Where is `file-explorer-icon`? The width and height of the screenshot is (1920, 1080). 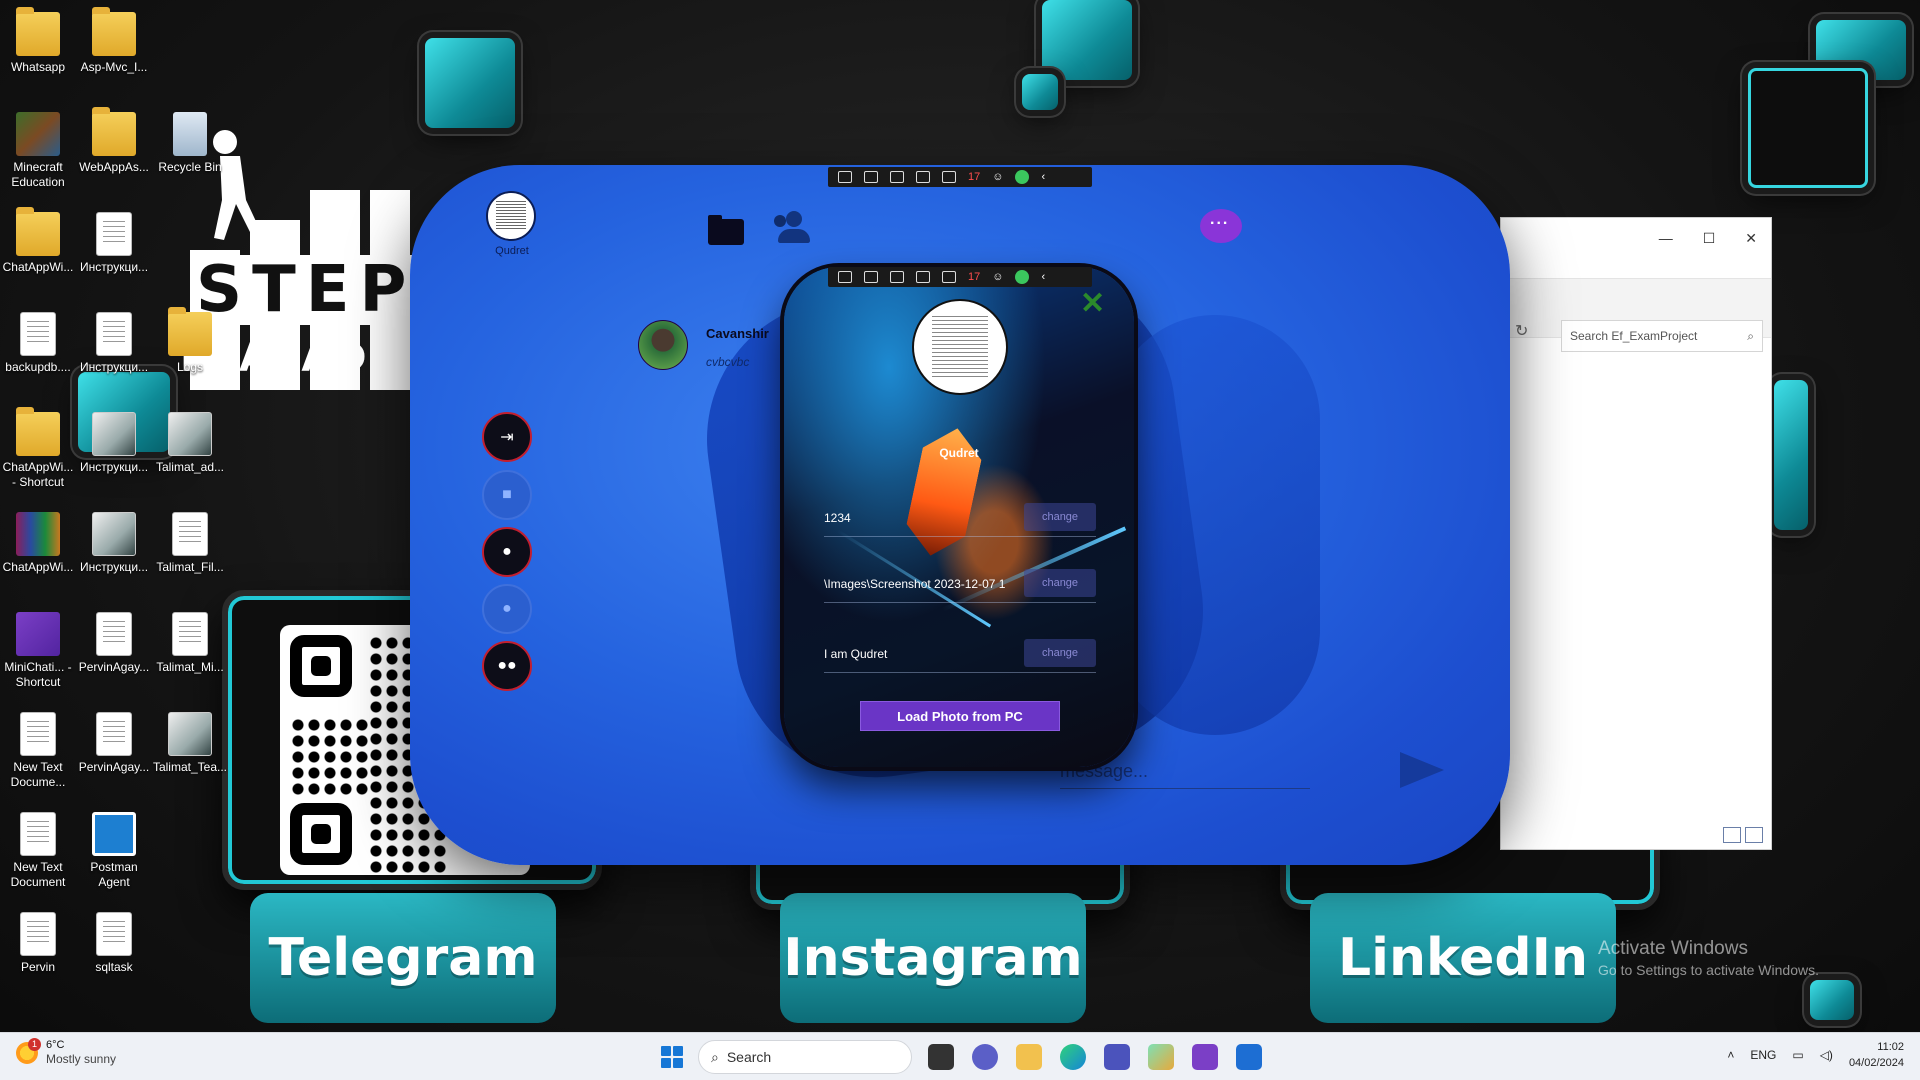
file-explorer-icon is located at coordinates (1029, 1057).